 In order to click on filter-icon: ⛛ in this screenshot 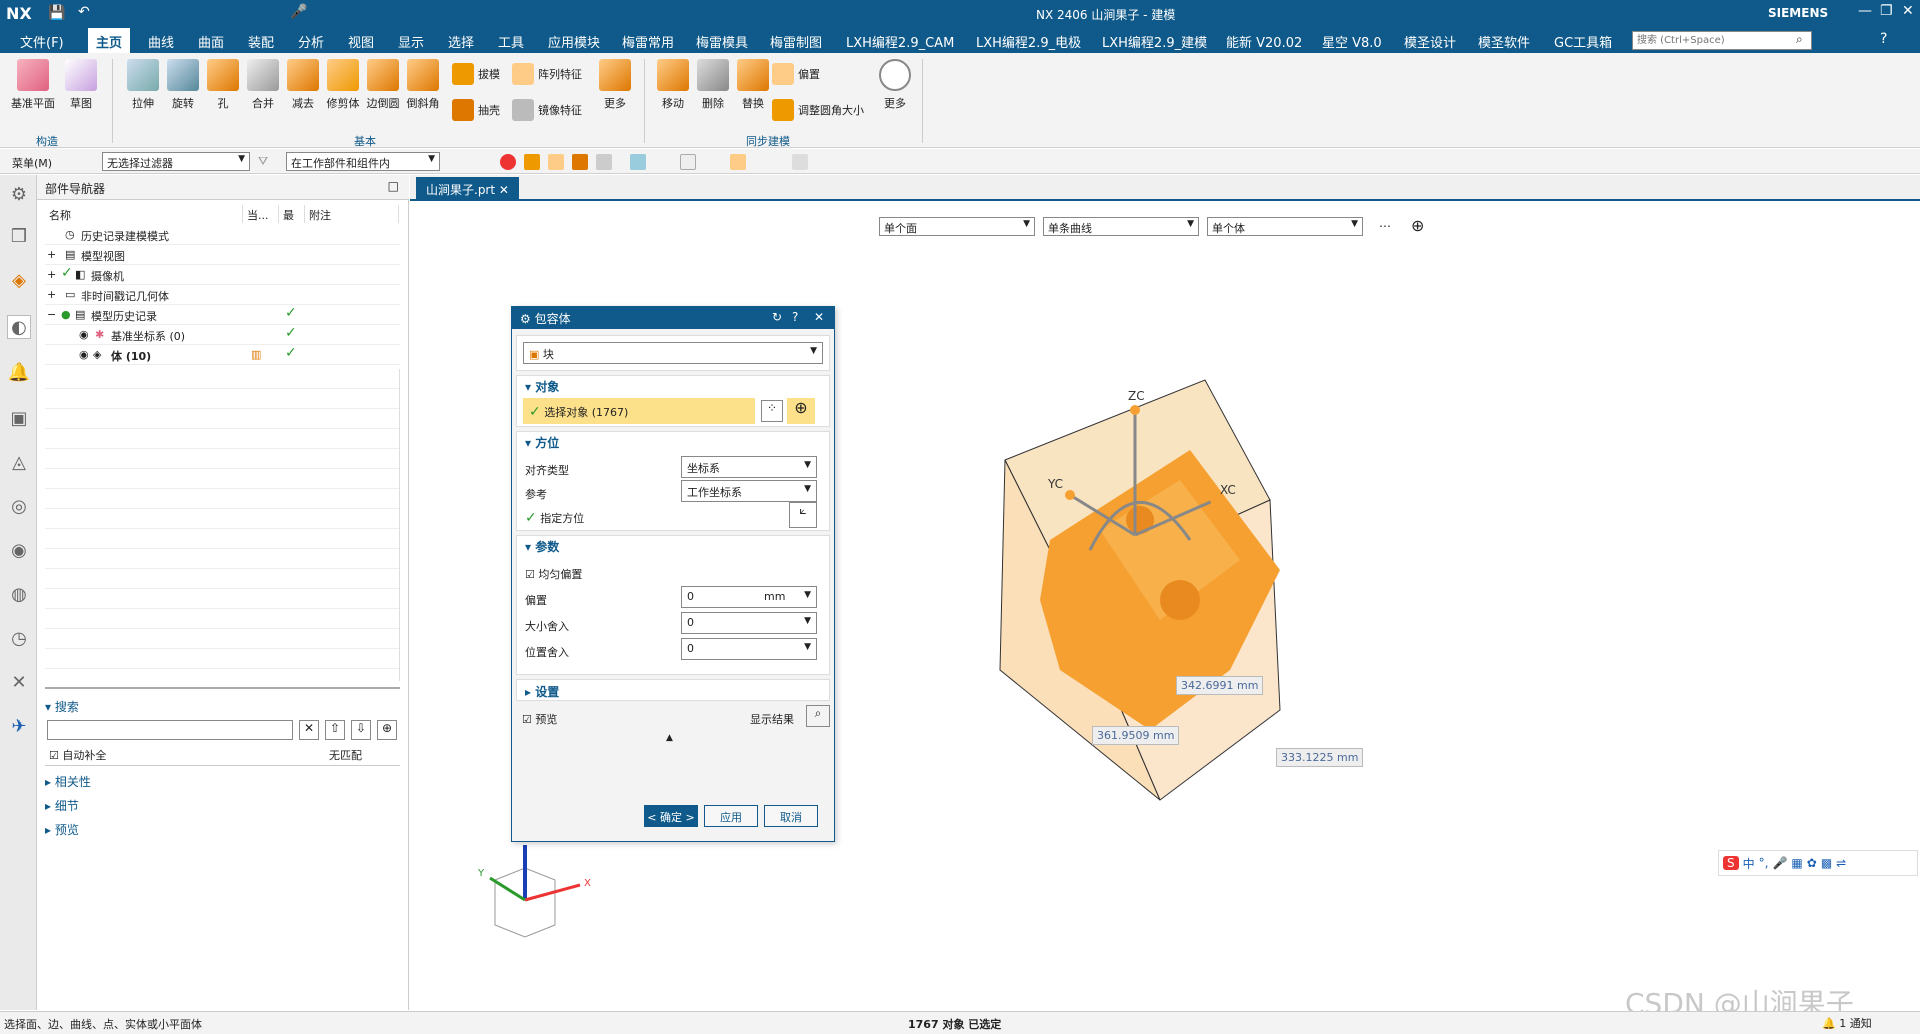, I will do `click(263, 161)`.